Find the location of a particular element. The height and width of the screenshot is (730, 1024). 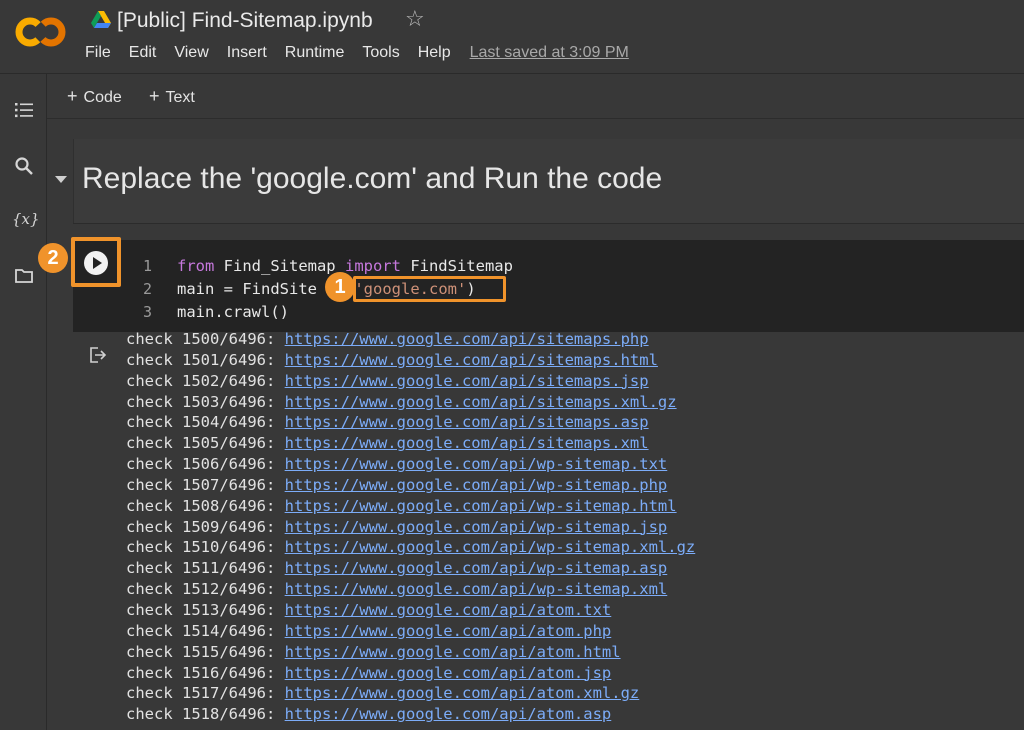

output-url-link: https://www.google.com/api/sitemaps.asp is located at coordinates (467, 422).